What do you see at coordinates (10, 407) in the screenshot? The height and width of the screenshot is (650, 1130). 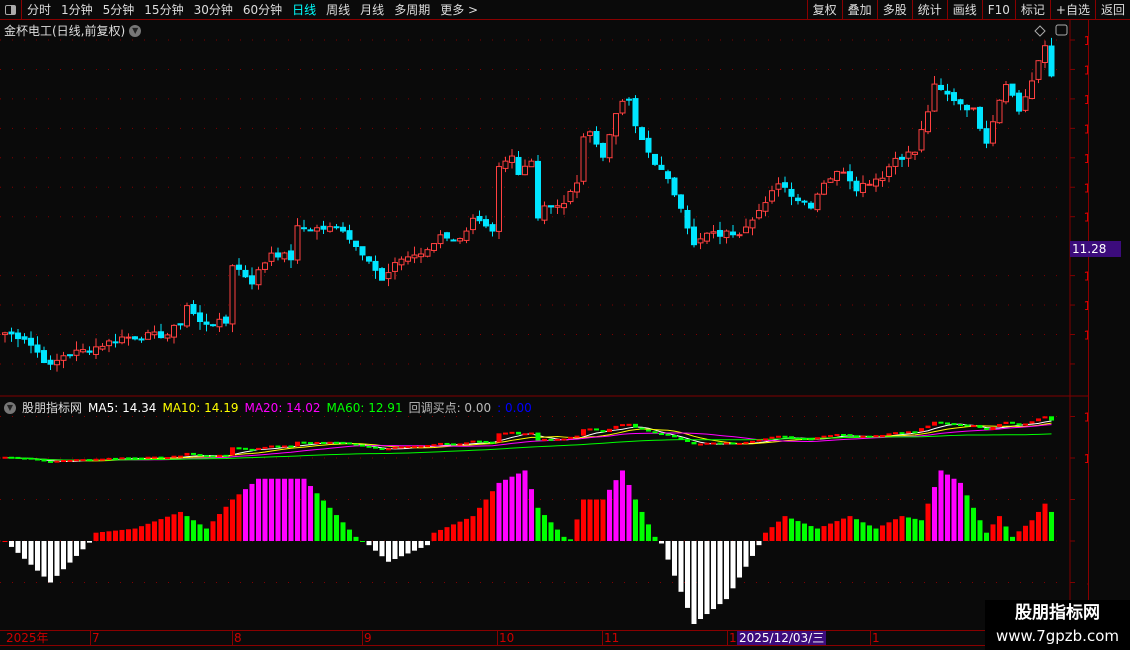 I see `chevron-down-icon: ▼` at bounding box center [10, 407].